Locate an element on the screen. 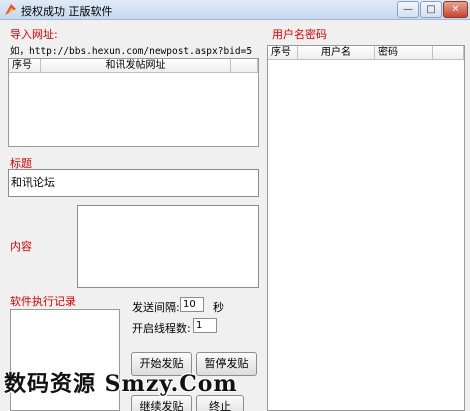 Image resolution: width=470 pixels, height=411 pixels. interval-input: 10 is located at coordinates (192, 304).